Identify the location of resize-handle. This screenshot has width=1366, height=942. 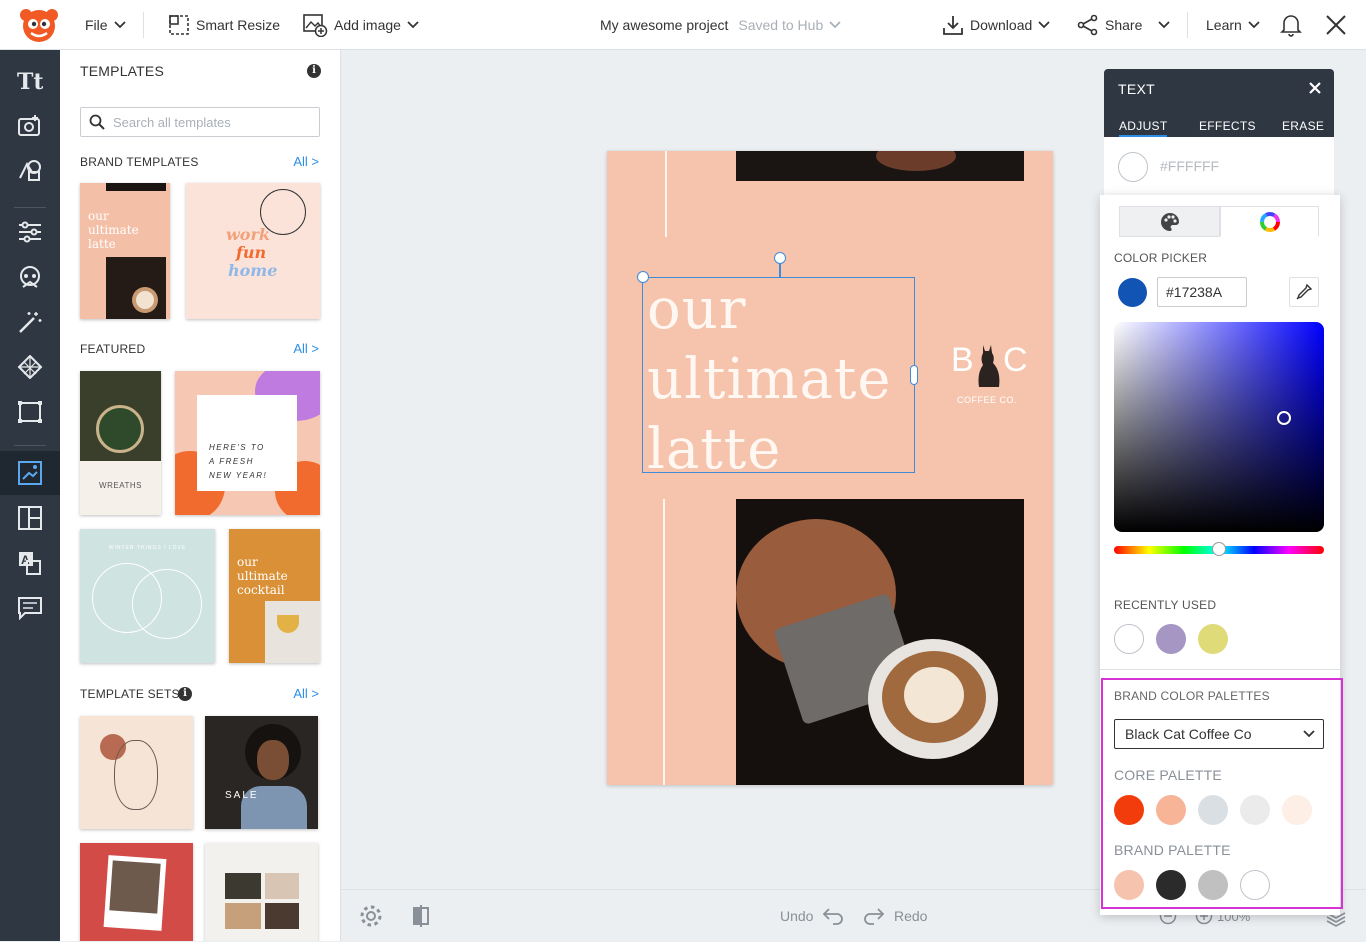
(643, 277).